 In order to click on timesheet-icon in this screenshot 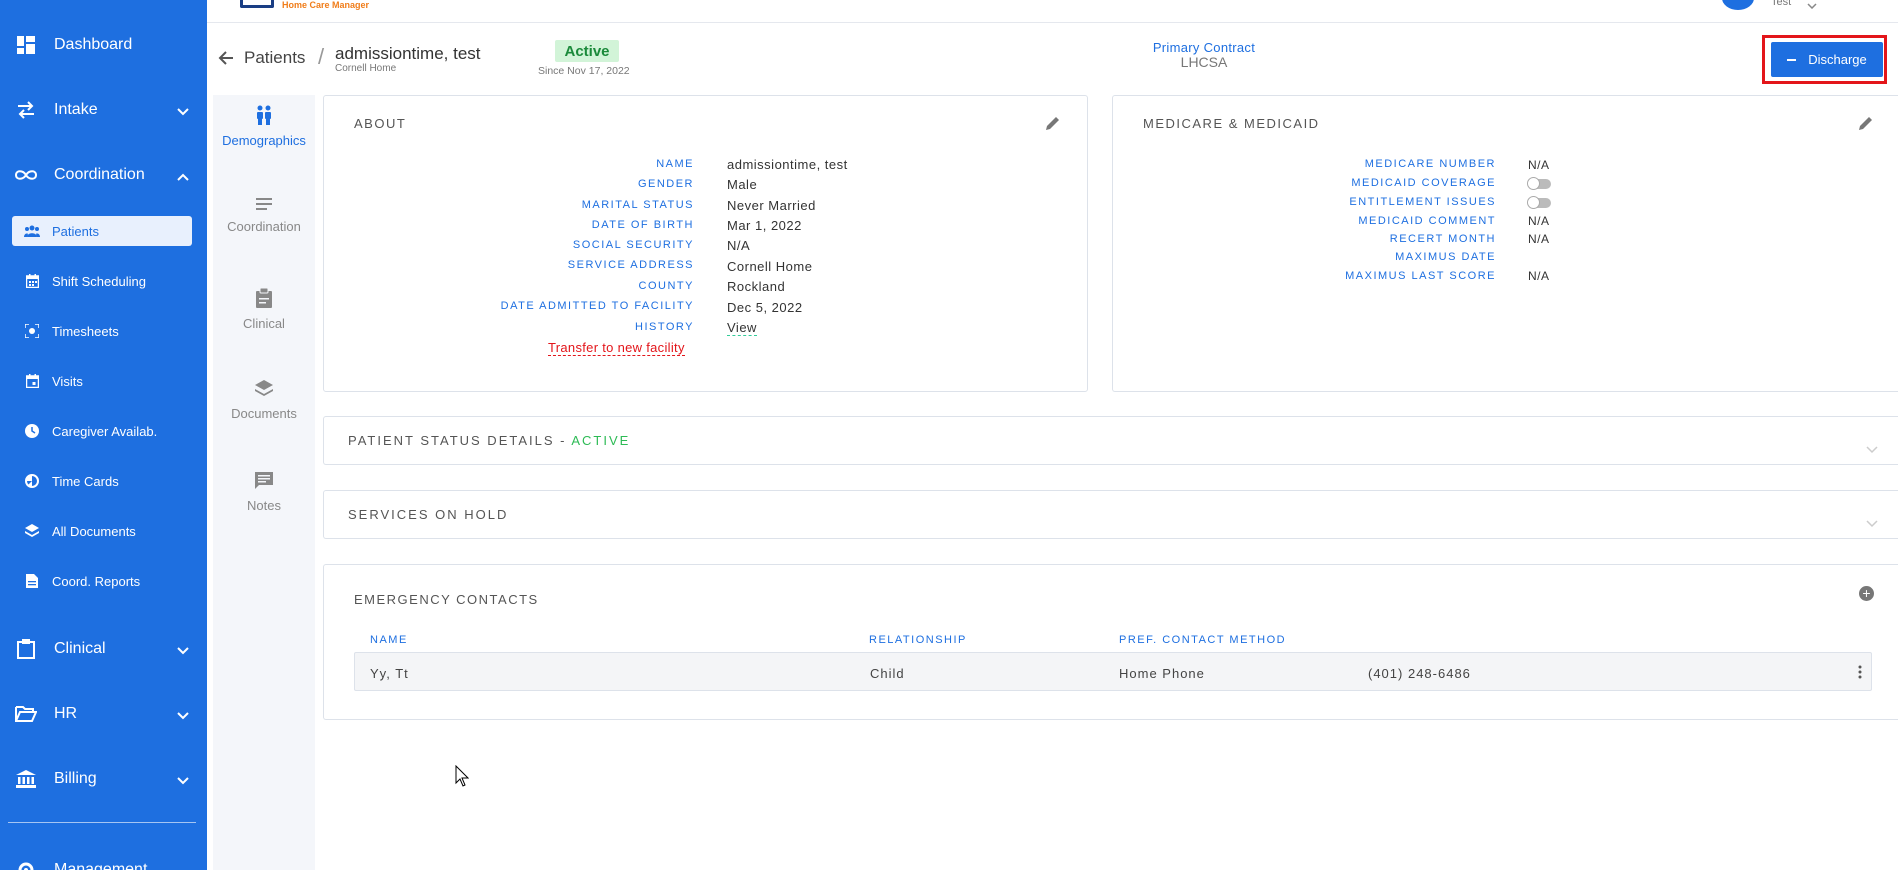, I will do `click(32, 331)`.